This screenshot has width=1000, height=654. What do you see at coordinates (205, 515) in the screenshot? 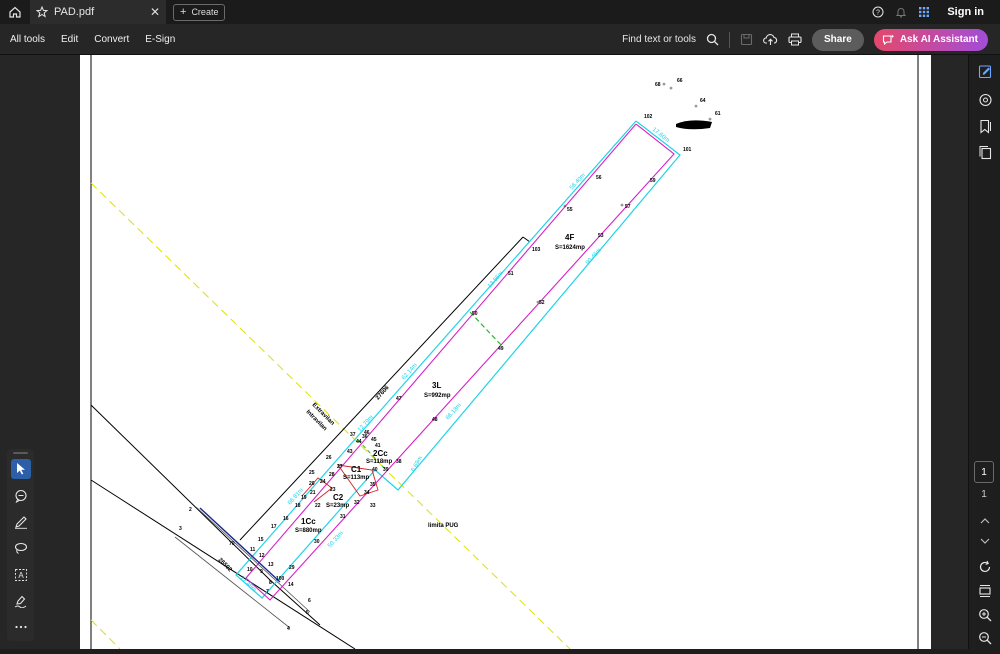
I see `road-boundary-upper` at bounding box center [205, 515].